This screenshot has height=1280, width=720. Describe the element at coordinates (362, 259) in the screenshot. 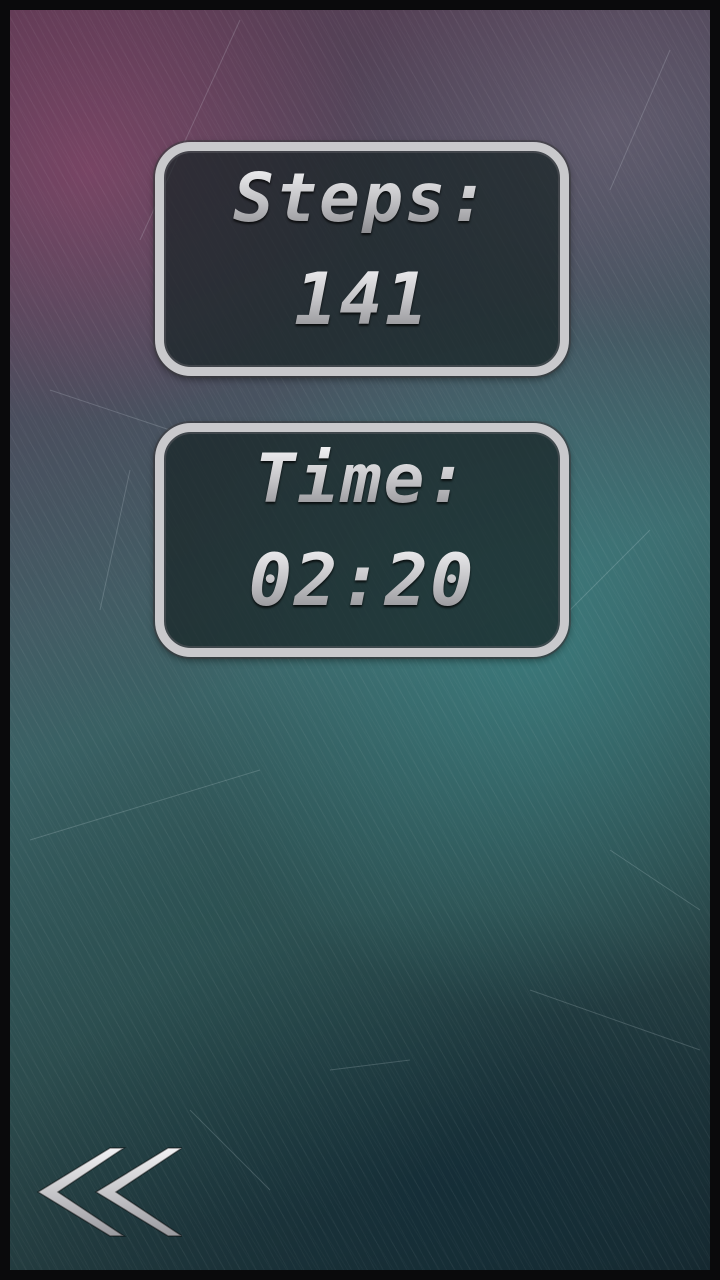

I see `steps-panel: Steps: 141` at that location.